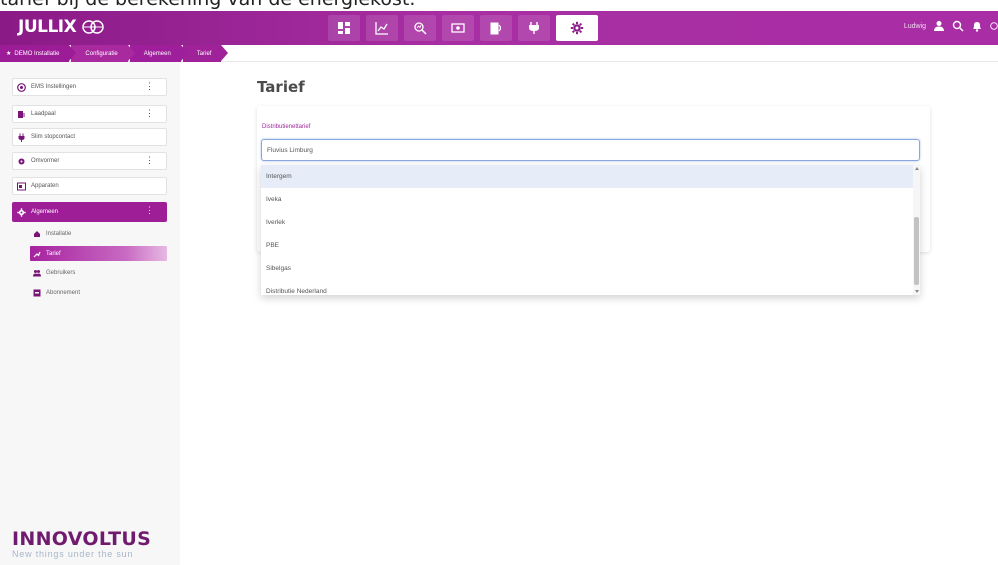  What do you see at coordinates (37, 273) in the screenshot?
I see `users-icon` at bounding box center [37, 273].